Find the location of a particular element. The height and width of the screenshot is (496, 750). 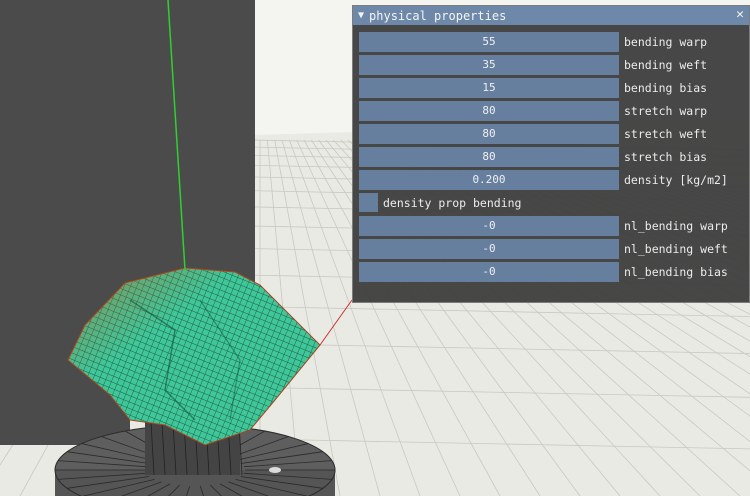

slider-row-nl-bending-warp: -0 nl_bending warp is located at coordinates (554, 226).